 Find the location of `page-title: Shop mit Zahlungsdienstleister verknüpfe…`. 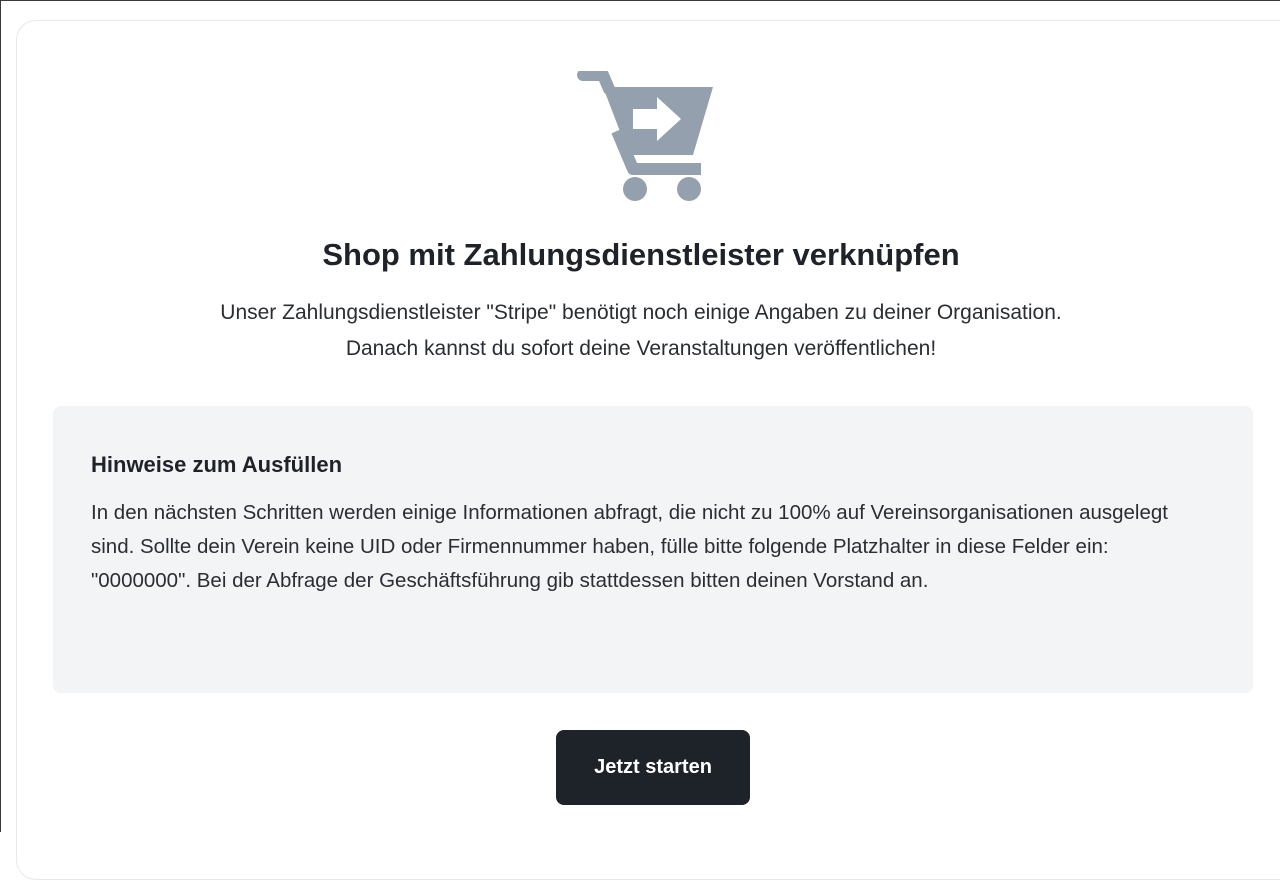

page-title: Shop mit Zahlungsdienstleister verknüpfe… is located at coordinates (641, 254).